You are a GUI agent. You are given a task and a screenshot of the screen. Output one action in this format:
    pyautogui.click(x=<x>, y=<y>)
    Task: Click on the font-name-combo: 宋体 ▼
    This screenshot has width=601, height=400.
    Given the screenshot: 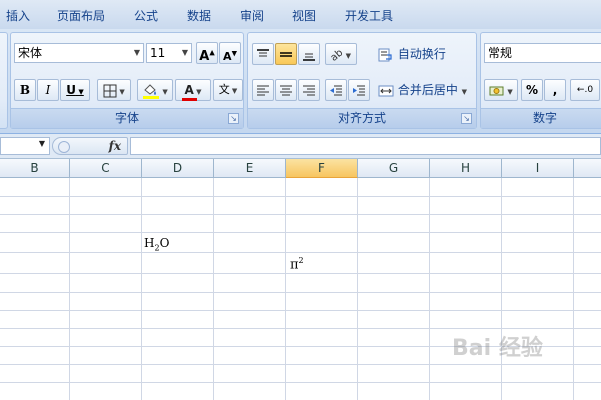 What is the action you would take?
    pyautogui.click(x=79, y=53)
    